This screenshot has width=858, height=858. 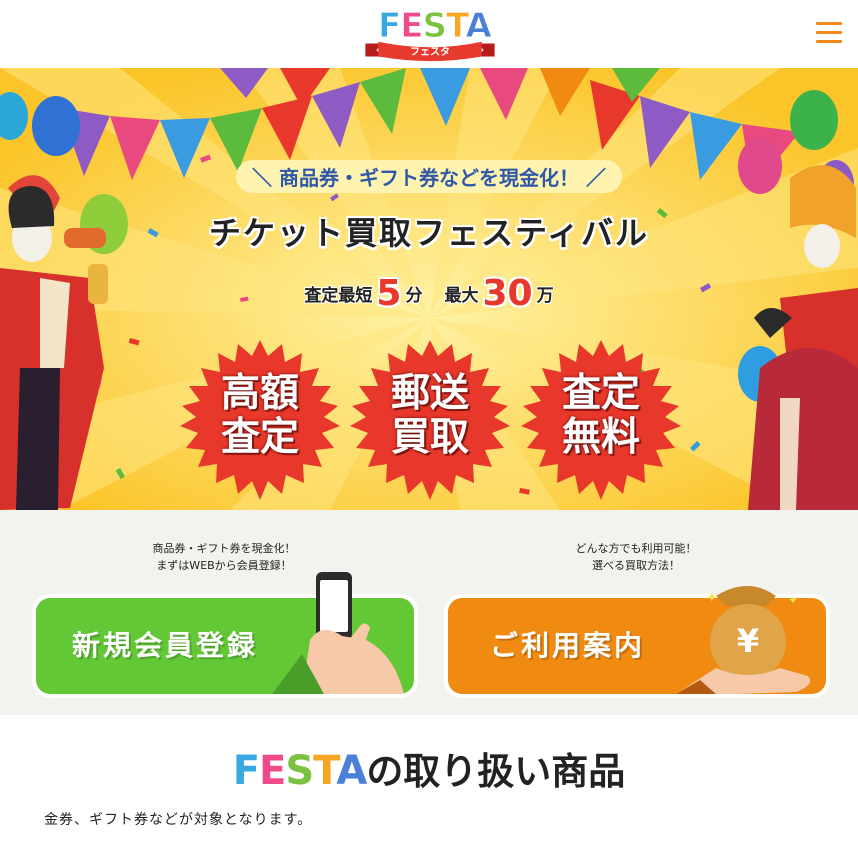 I want to click on badge-line1: 査定, so click(x=600, y=393).